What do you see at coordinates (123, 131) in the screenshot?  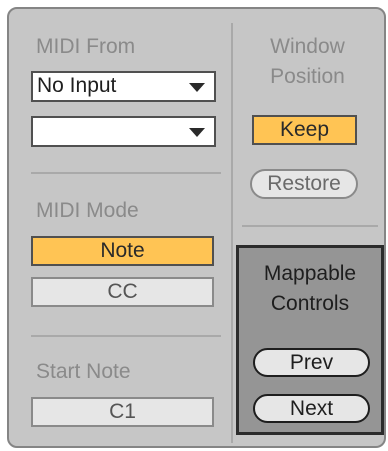 I see `midi-channel-select` at bounding box center [123, 131].